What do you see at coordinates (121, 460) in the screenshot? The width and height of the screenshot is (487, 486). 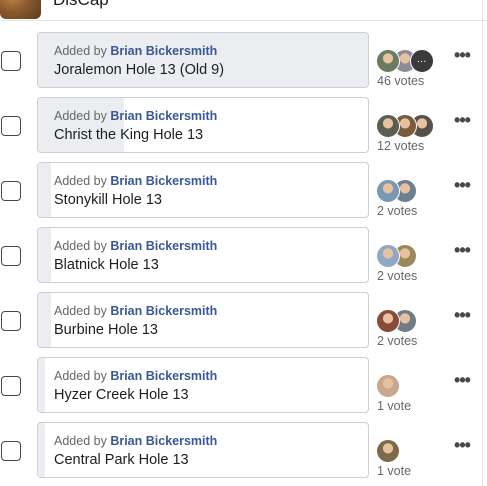 I see `option-name: Central Park Hole 13` at bounding box center [121, 460].